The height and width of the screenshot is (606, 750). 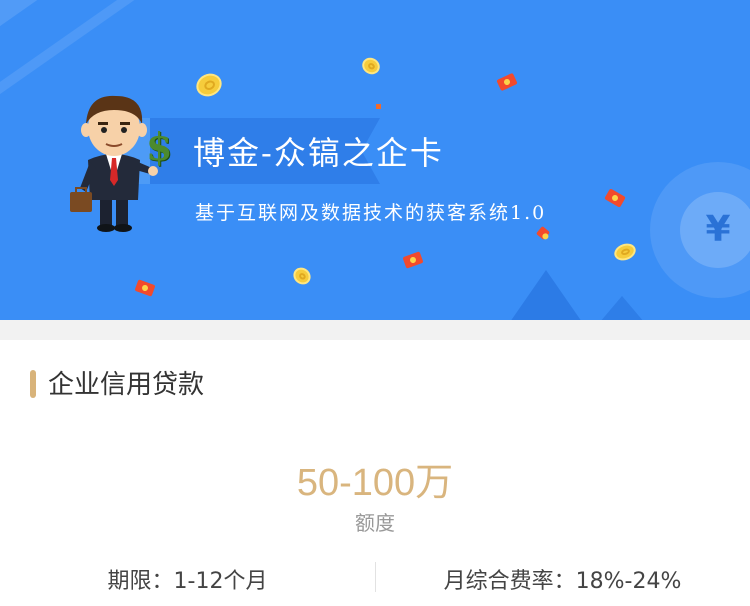 I want to click on sparkle-dot, so click(x=378, y=106).